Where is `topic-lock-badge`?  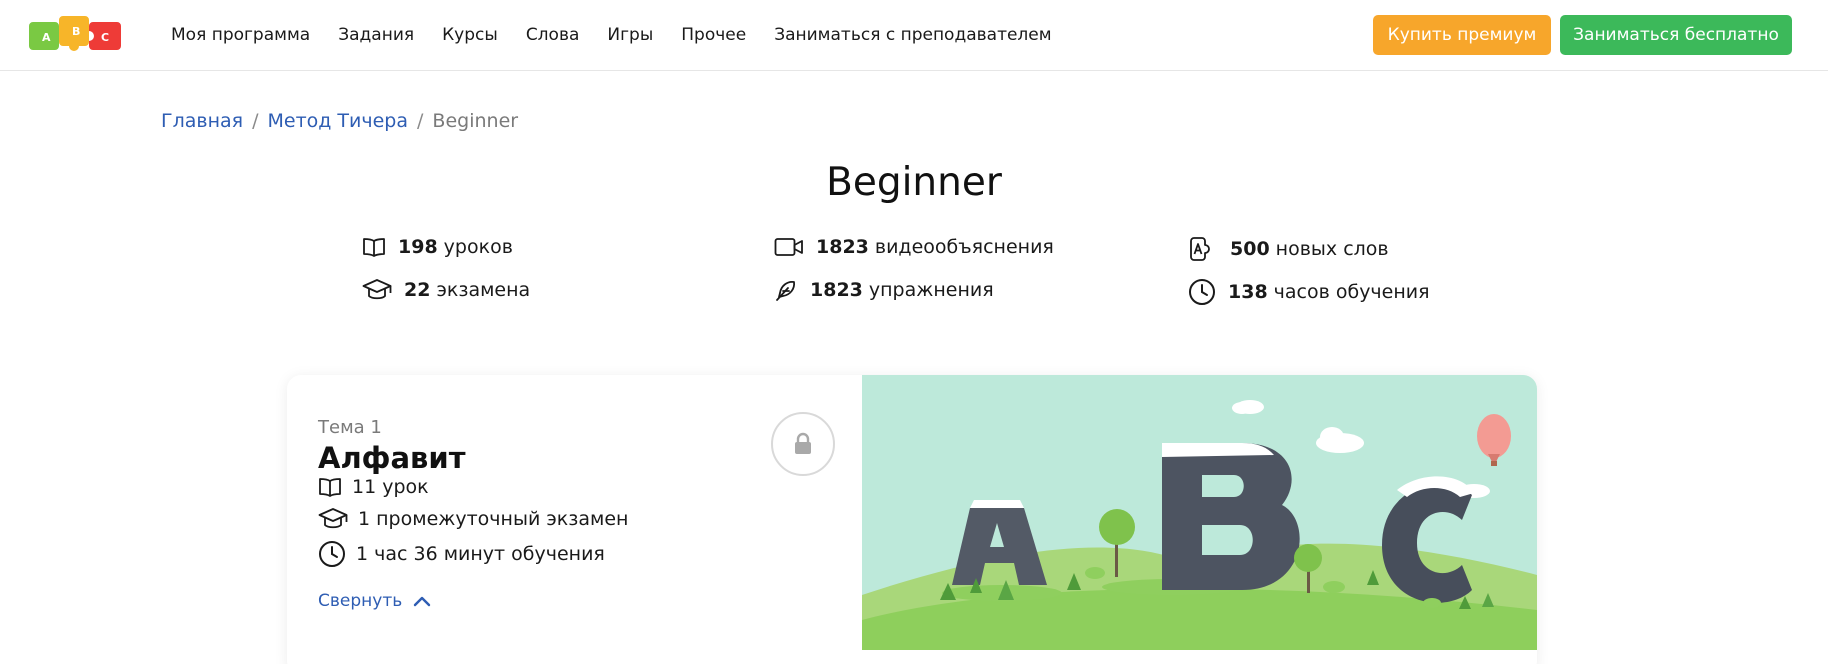
topic-lock-badge is located at coordinates (803, 444).